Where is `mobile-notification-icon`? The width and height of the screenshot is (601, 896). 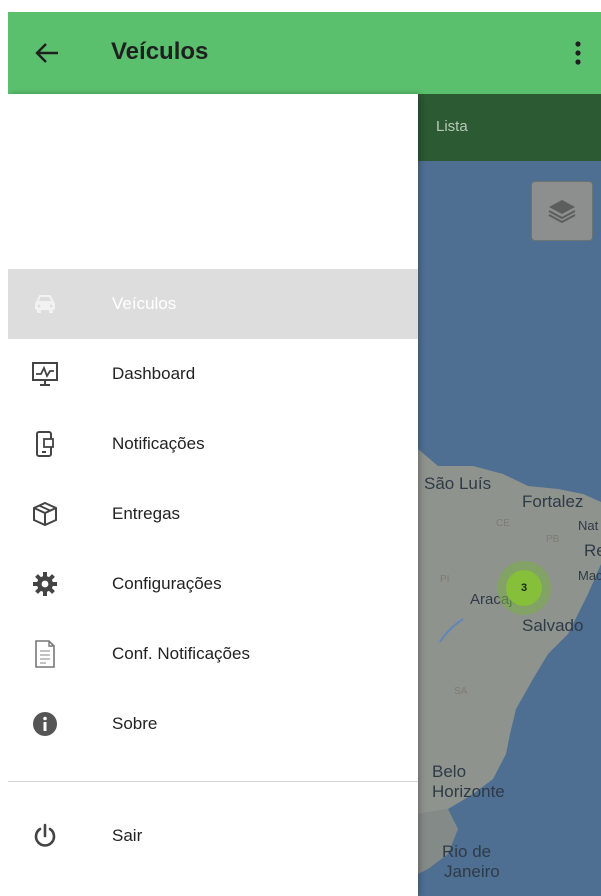 mobile-notification-icon is located at coordinates (45, 444).